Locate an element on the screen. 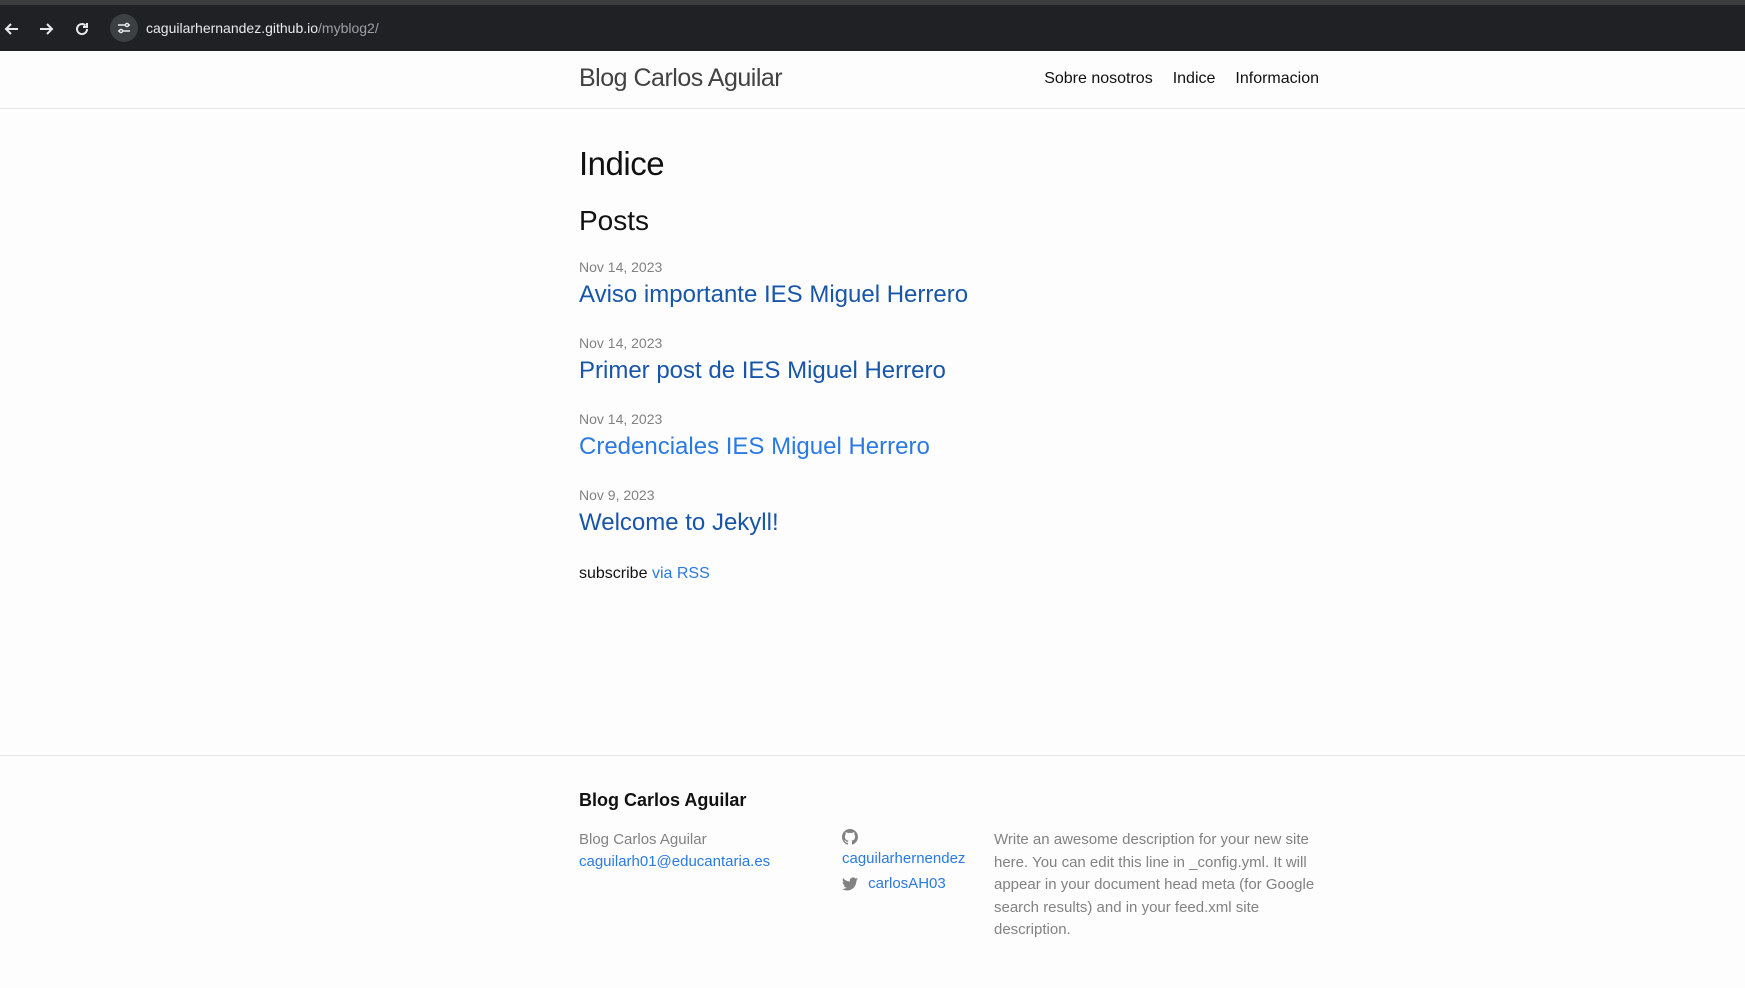  reload-button is located at coordinates (82, 29).